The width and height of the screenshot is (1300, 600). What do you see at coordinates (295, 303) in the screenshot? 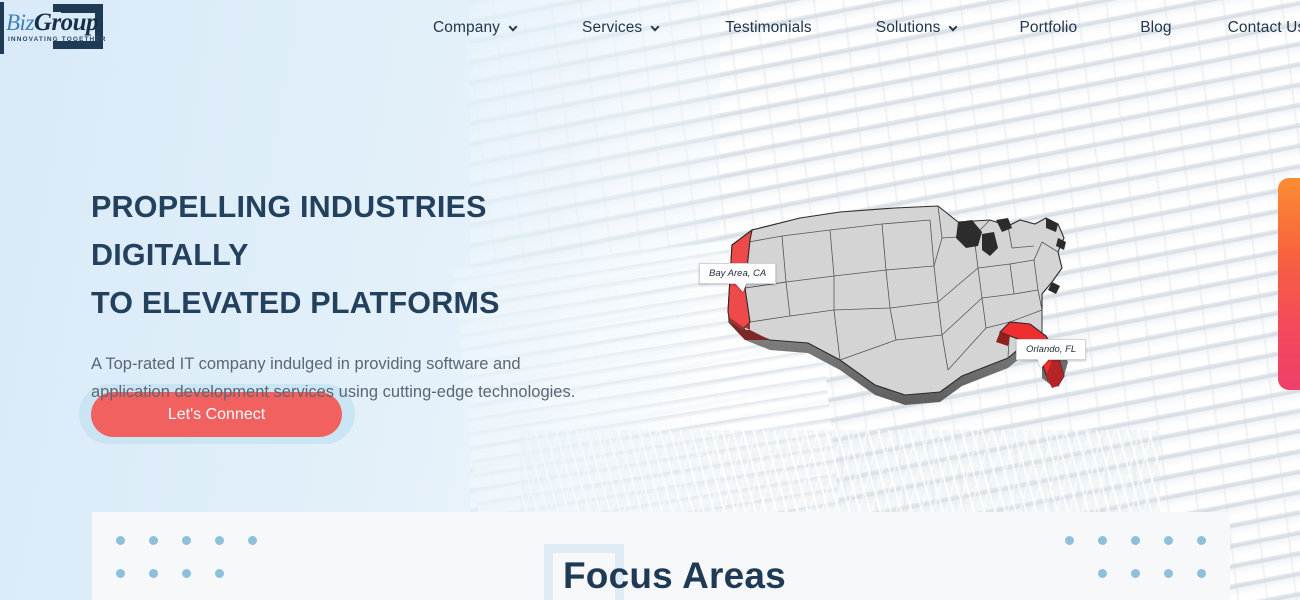
I see `hero-title-line-2: TO ELEVATED PLATFORMS` at bounding box center [295, 303].